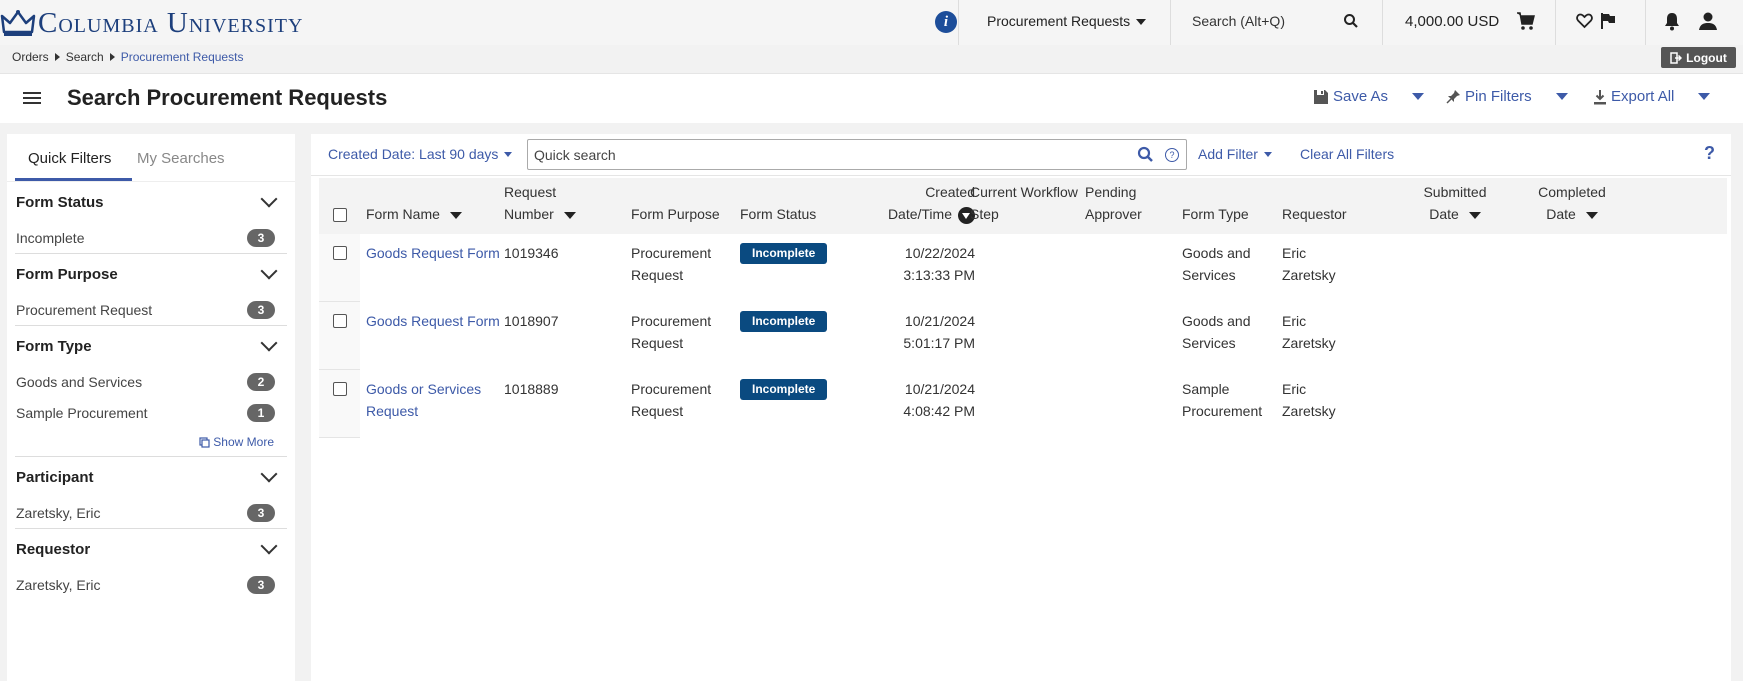 The width and height of the screenshot is (1743, 681). Describe the element at coordinates (392, 411) in the screenshot. I see `form-name-text: Request` at that location.